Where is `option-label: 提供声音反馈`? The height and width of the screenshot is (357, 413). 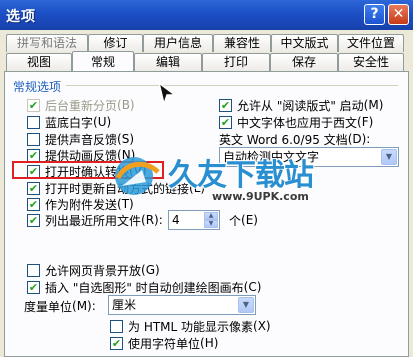 option-label: 提供声音反馈 is located at coordinates (81, 139).